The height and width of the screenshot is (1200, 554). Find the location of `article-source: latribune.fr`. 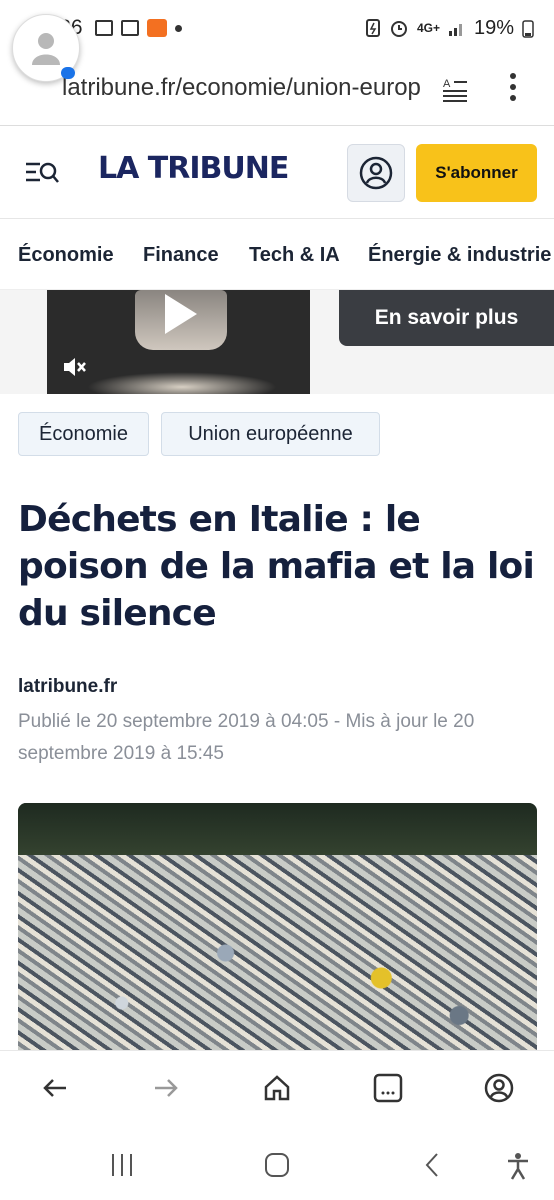

article-source: latribune.fr is located at coordinates (67, 687).